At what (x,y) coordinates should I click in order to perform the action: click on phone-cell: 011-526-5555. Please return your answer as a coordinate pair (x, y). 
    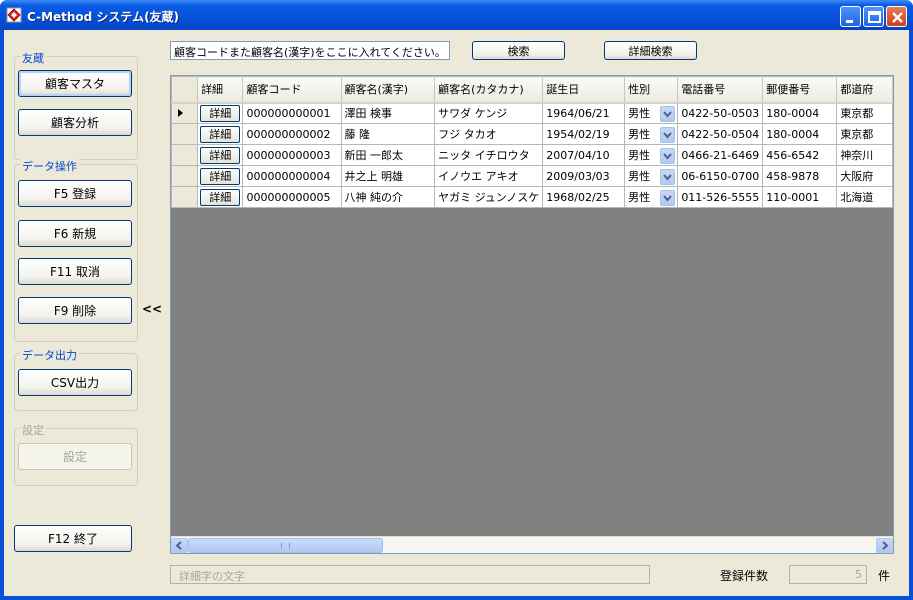
    Looking at the image, I should click on (720, 197).